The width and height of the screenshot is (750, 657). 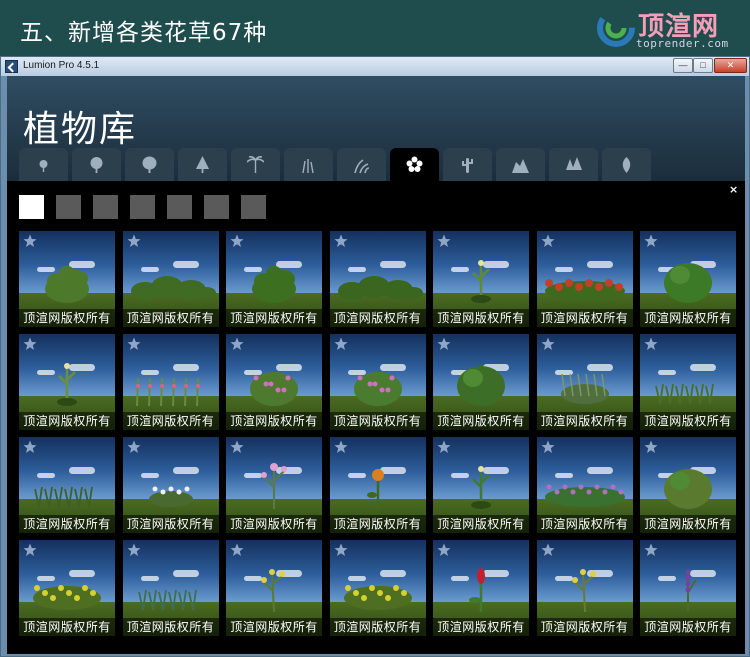 What do you see at coordinates (626, 164) in the screenshot?
I see `category-tab-leaf` at bounding box center [626, 164].